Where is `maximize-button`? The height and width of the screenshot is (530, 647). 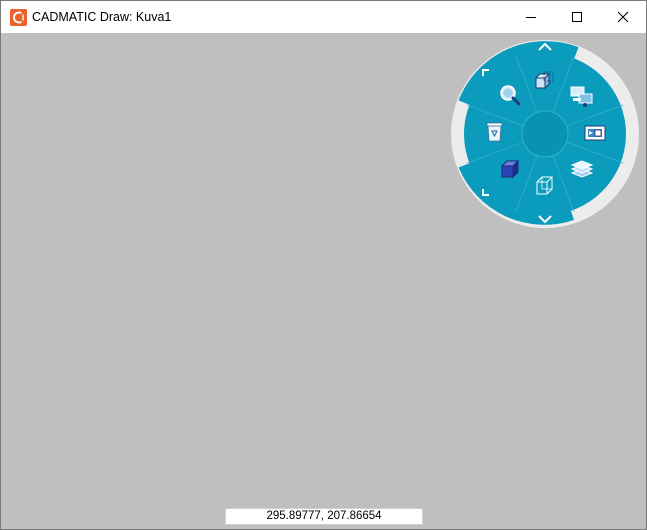
maximize-button is located at coordinates (577, 17).